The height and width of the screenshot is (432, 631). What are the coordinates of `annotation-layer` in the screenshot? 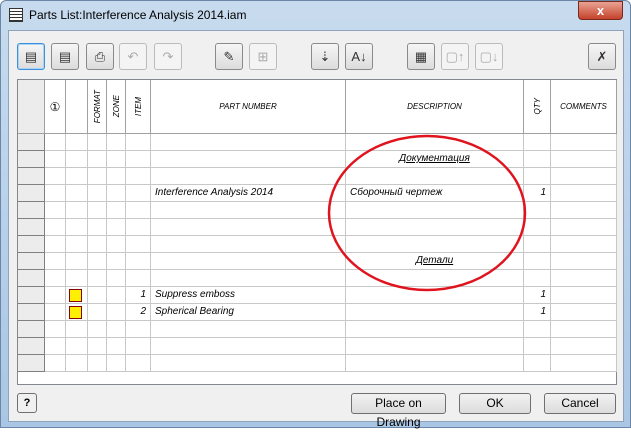 It's located at (427, 213).